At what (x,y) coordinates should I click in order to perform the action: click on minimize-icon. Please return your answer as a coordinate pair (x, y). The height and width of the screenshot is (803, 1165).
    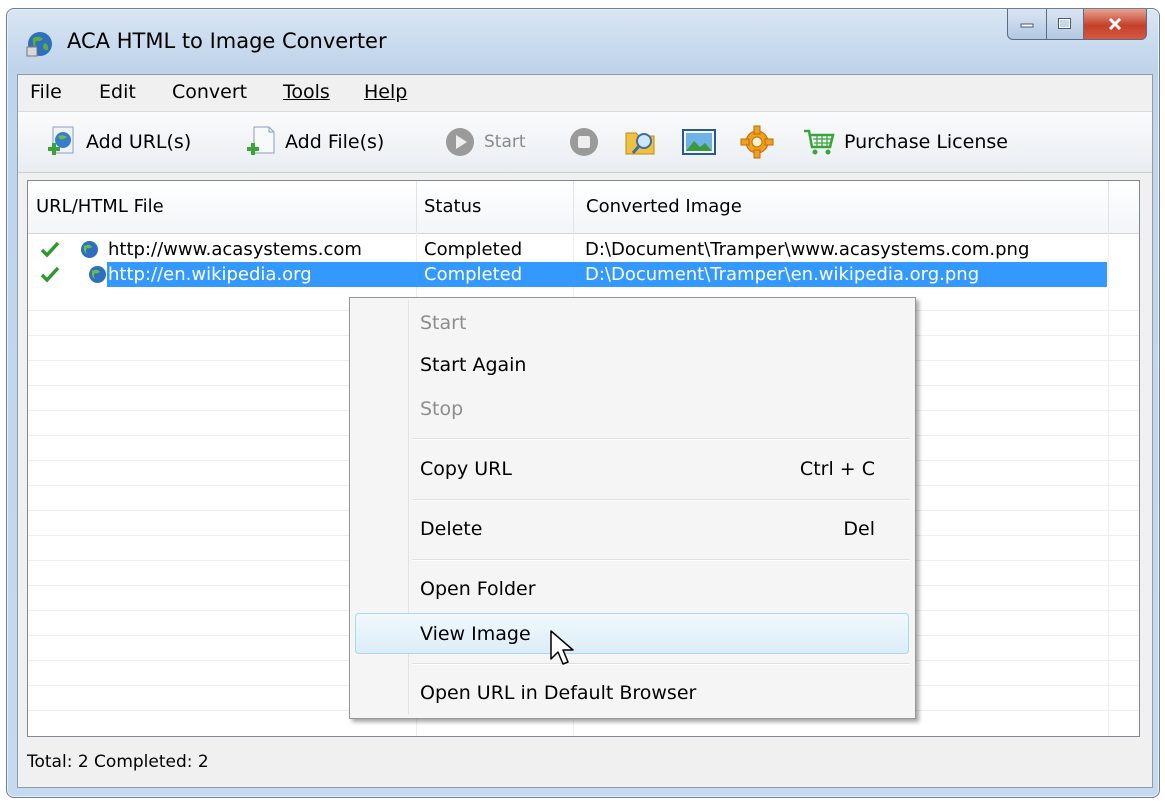
    Looking at the image, I should click on (1027, 25).